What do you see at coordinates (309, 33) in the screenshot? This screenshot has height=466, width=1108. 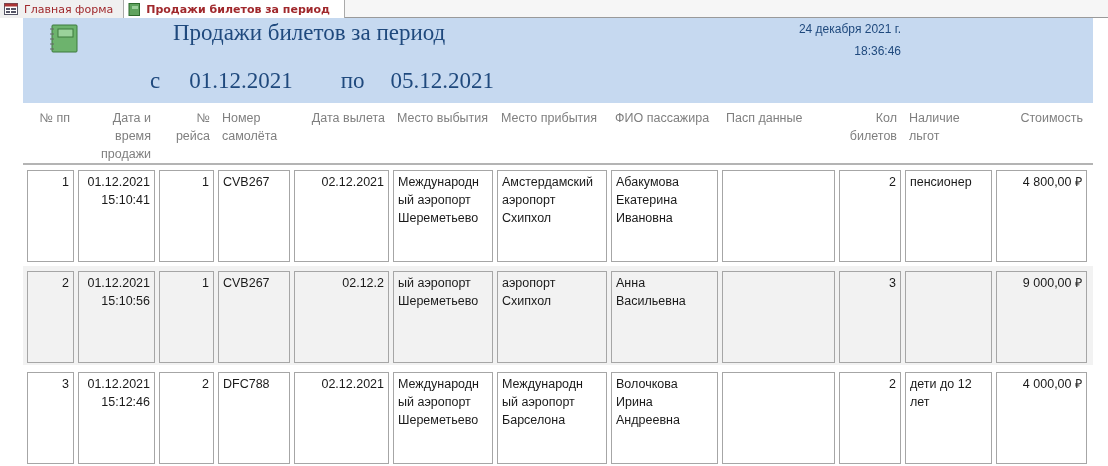 I see `report-title: Продажи билетов за период` at bounding box center [309, 33].